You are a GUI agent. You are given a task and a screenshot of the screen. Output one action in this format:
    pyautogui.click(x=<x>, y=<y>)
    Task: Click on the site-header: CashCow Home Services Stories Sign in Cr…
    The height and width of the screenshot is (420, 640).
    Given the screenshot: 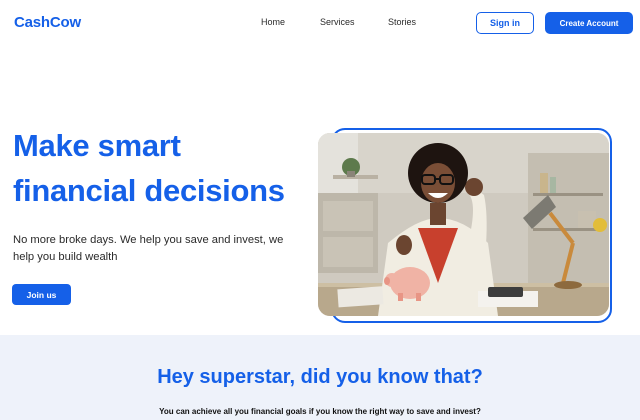 What is the action you would take?
    pyautogui.click(x=320, y=23)
    